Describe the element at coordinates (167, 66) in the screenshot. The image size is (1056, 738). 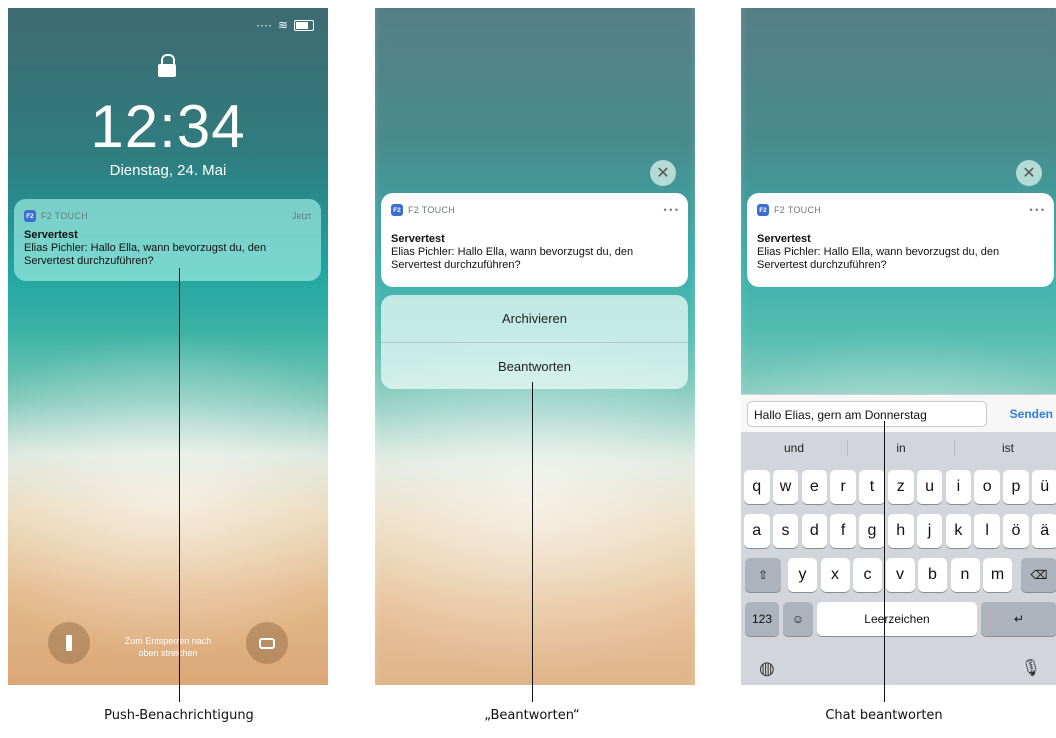
I see `lock-icon` at that location.